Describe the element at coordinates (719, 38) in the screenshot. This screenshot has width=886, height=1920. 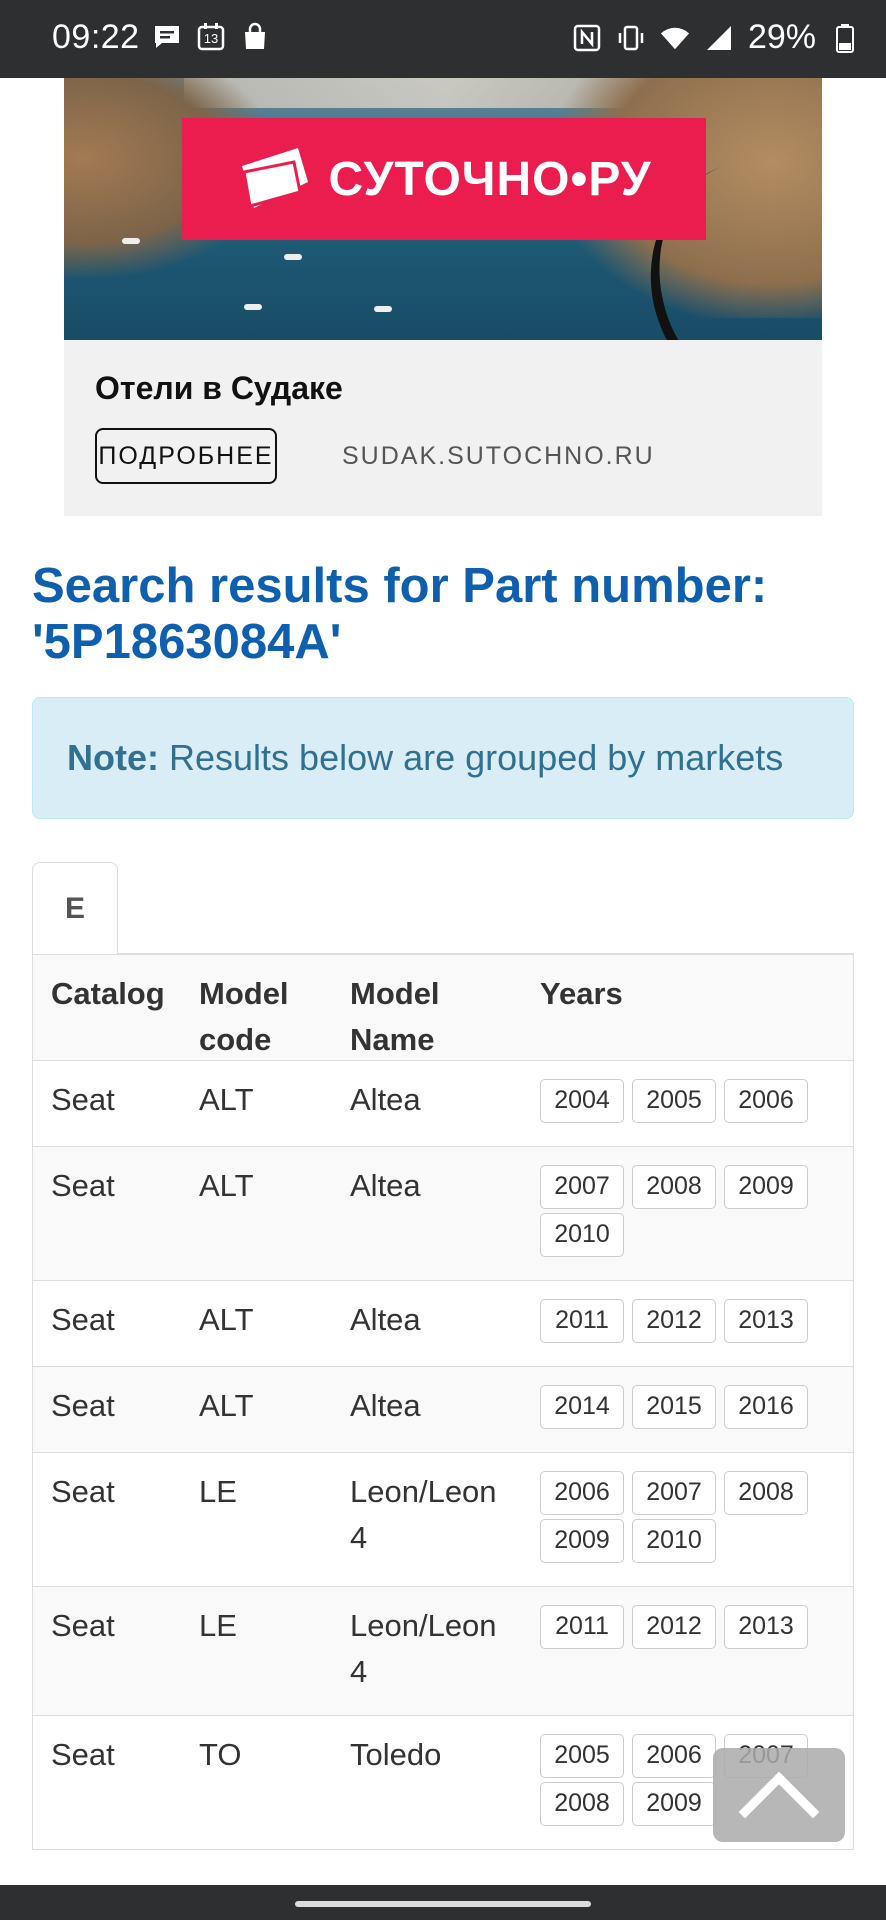
I see `signal-icon` at that location.